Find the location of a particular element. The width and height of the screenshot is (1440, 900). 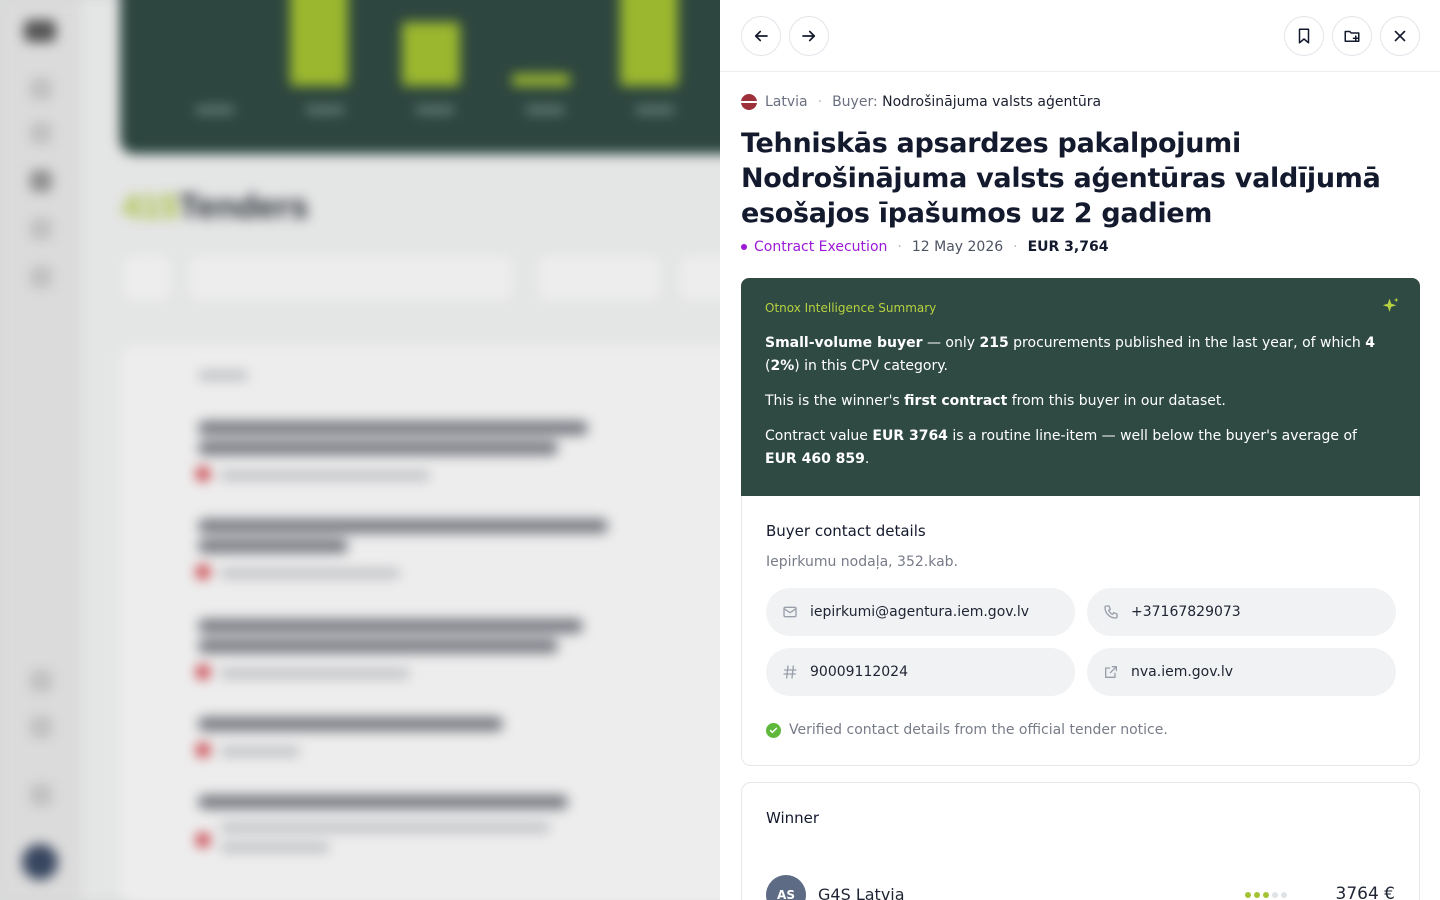

arrow-right-icon is located at coordinates (809, 36).